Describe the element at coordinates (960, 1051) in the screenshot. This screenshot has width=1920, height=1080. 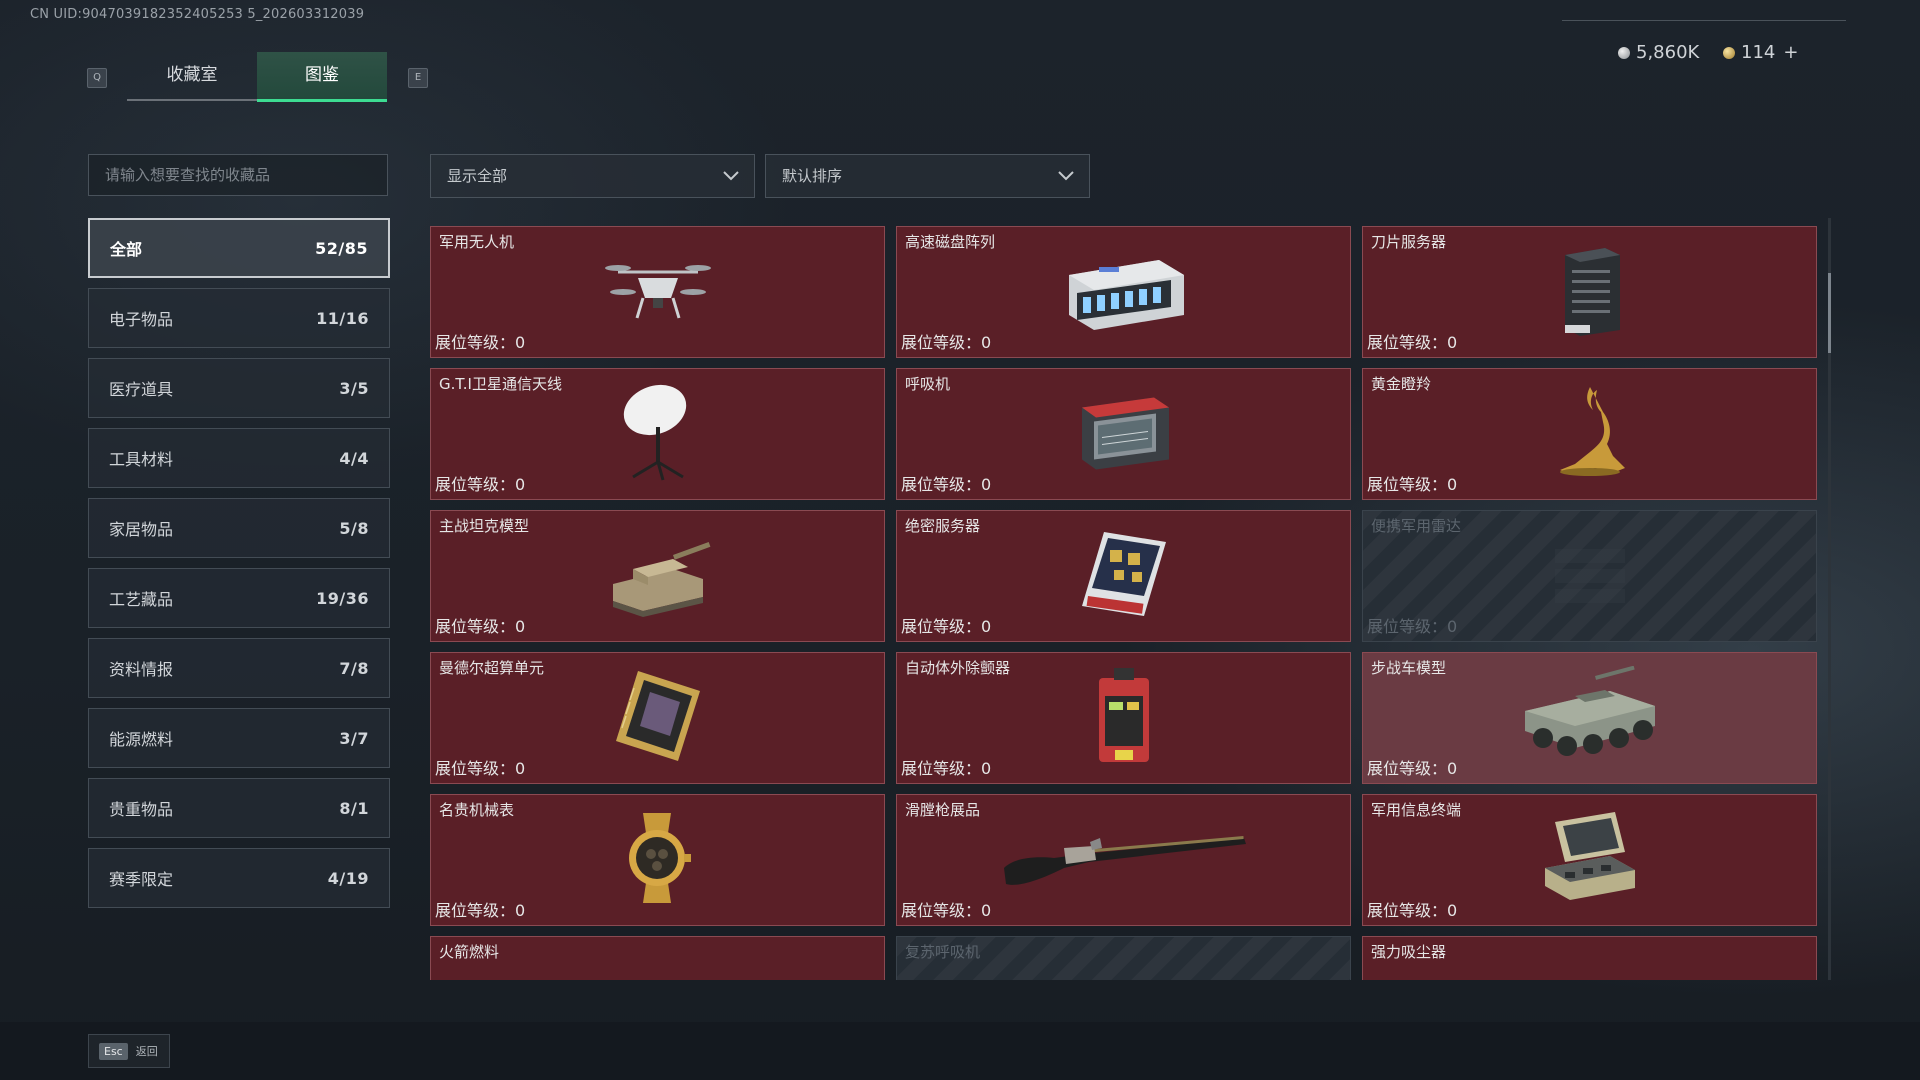
I see `bottom-bar` at that location.